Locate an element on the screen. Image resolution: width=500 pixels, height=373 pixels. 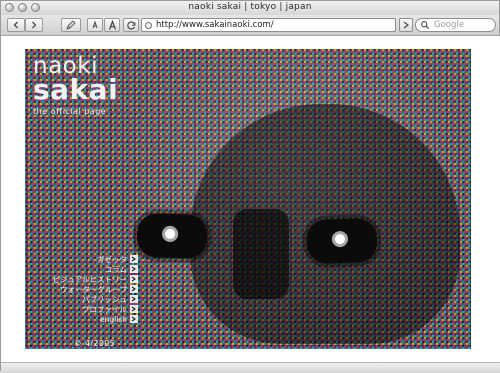
address-bar: http://www.sakainaoki.com/ is located at coordinates (268, 25).